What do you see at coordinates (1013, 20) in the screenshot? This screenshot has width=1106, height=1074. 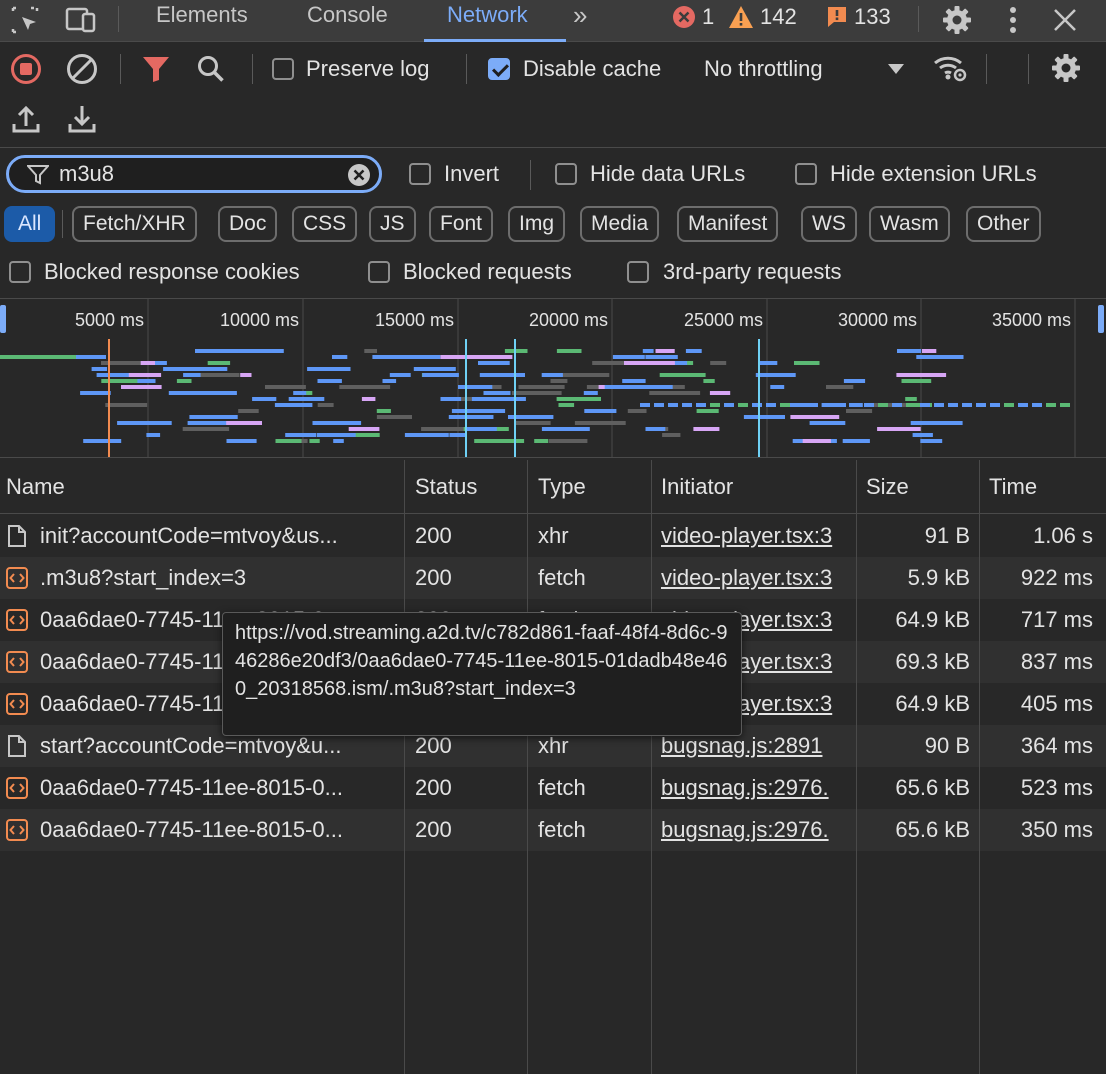 I see `more-options-icon` at bounding box center [1013, 20].